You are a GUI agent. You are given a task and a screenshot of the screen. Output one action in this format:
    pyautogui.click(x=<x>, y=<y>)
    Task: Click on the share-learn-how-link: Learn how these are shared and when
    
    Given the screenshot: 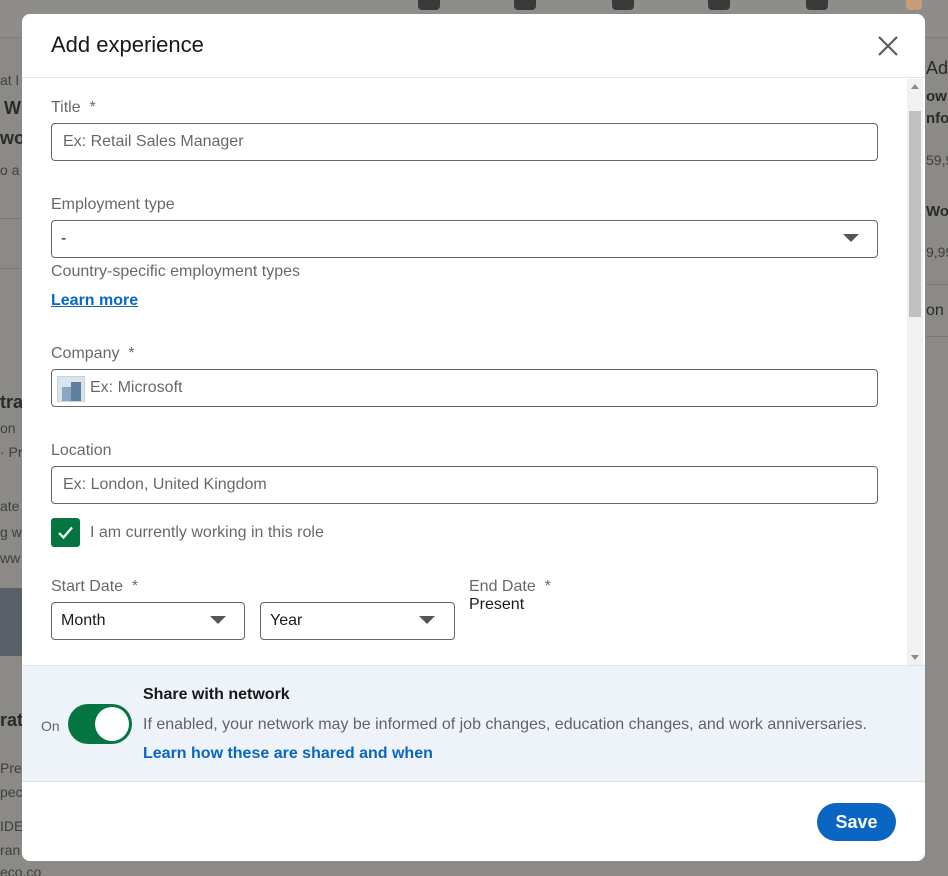 What is the action you would take?
    pyautogui.click(x=288, y=754)
    